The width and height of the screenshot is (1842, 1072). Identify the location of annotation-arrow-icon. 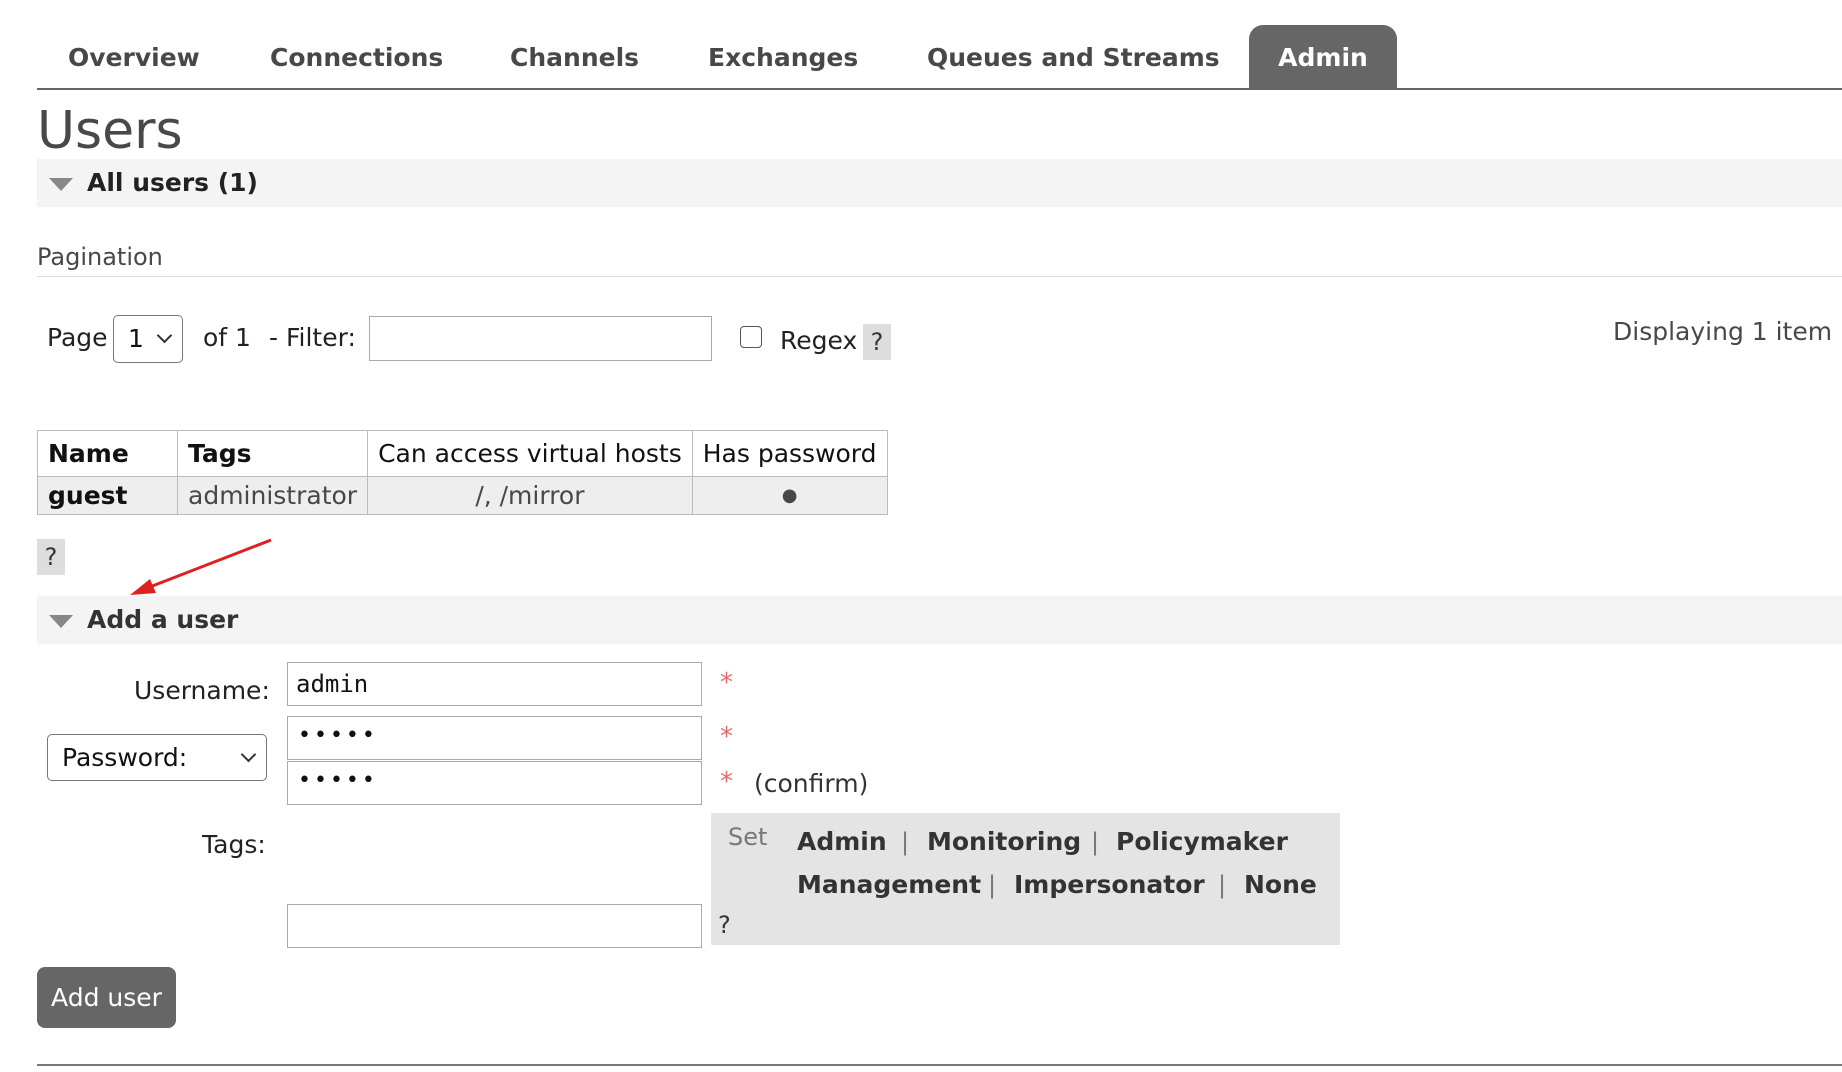
(201, 566).